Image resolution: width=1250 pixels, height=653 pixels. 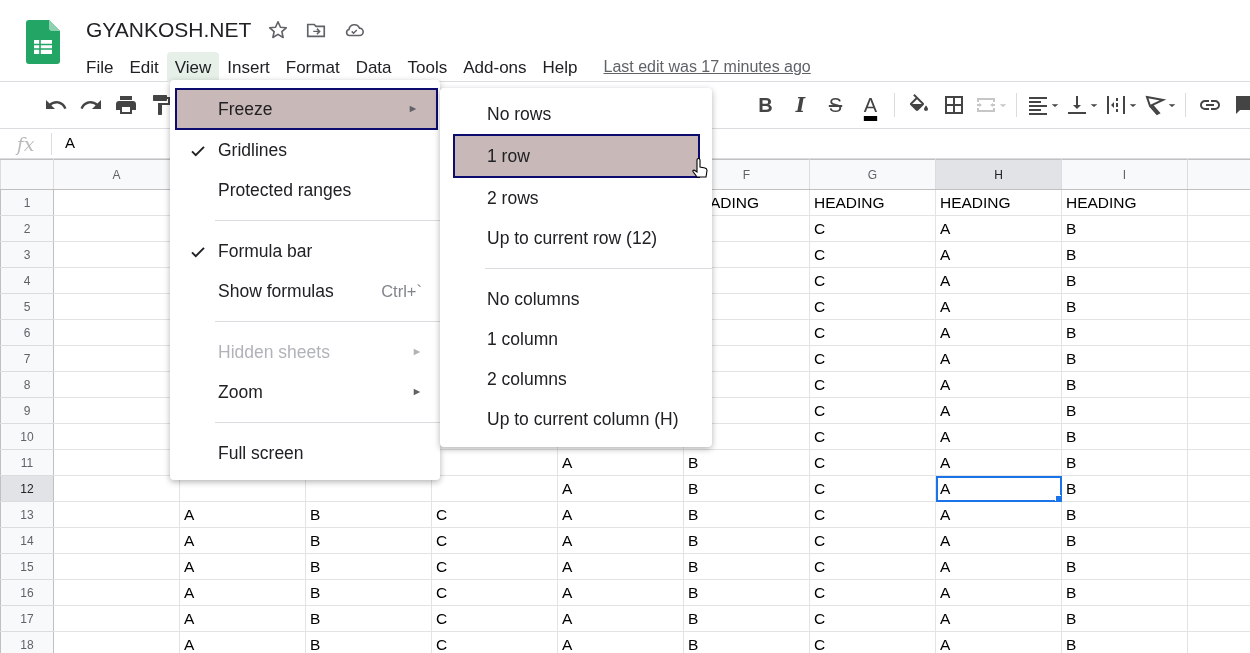 I want to click on menu-option: 1 column, so click(x=576, y=339).